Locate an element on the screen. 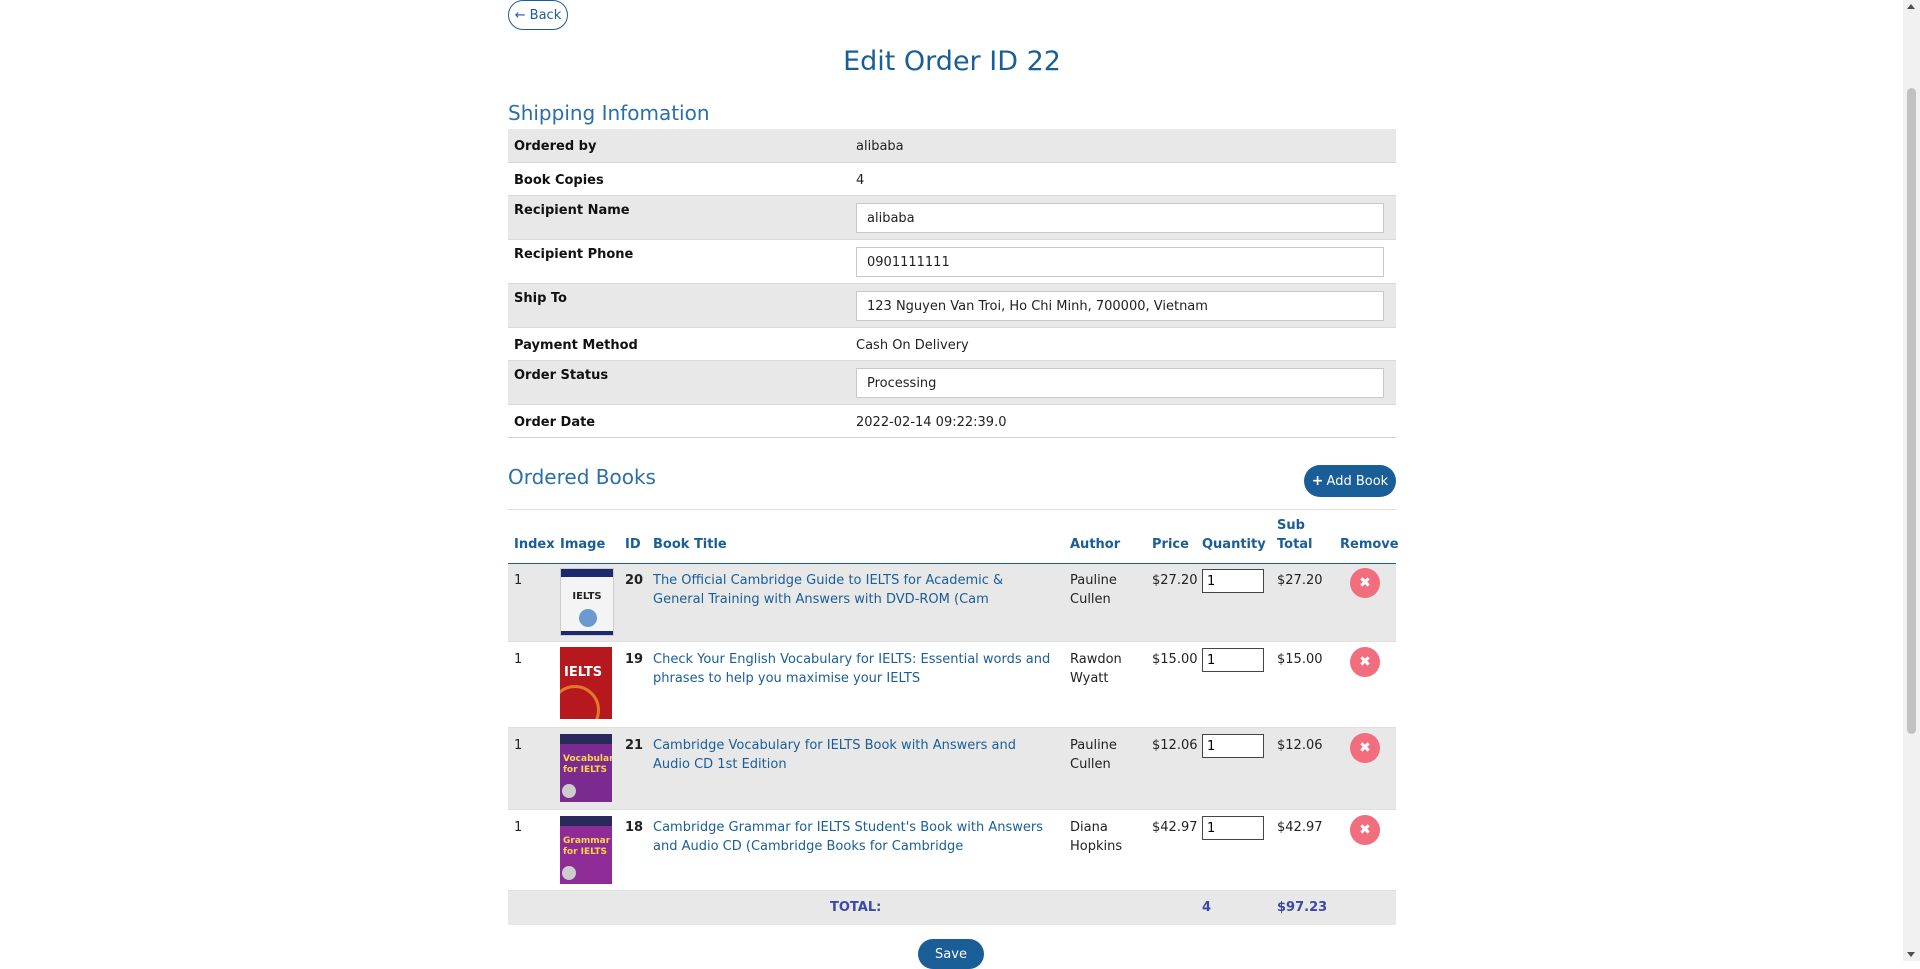  add-book-label: Add Book is located at coordinates (1357, 481).